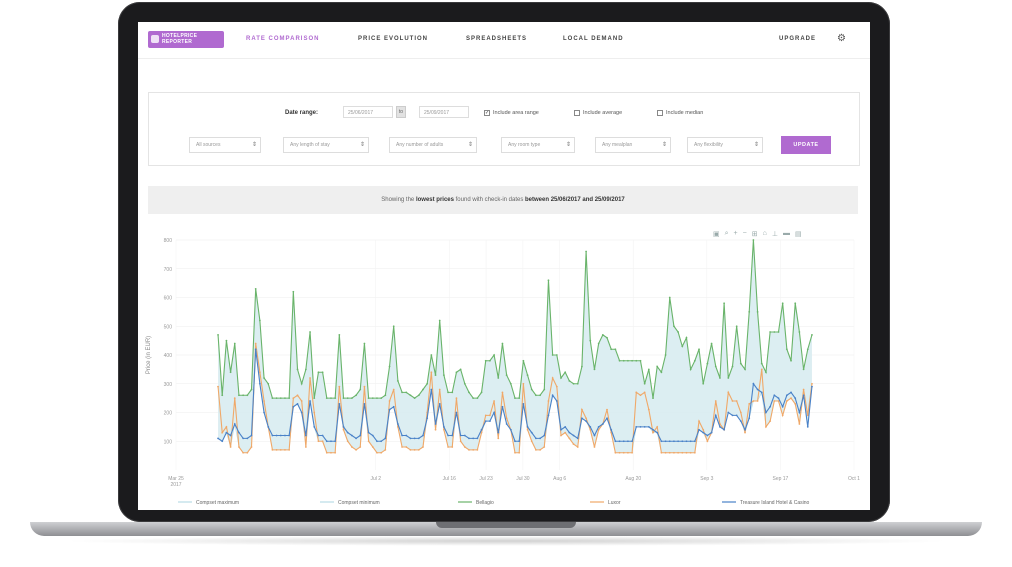  I want to click on checkbox-average: Include average, so click(598, 113).